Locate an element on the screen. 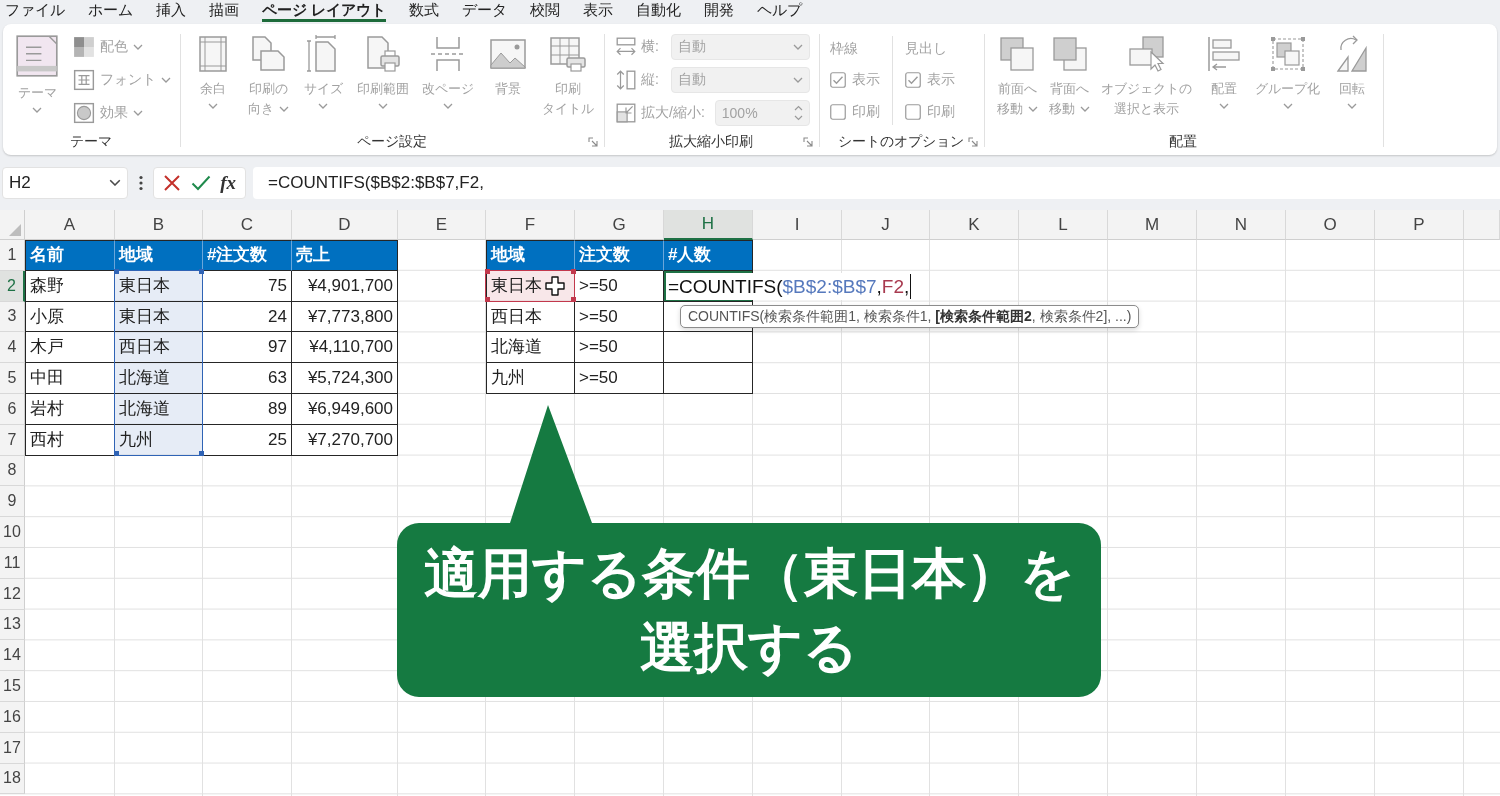 The image size is (1500, 796). menu-tab: データ is located at coordinates (485, 11).